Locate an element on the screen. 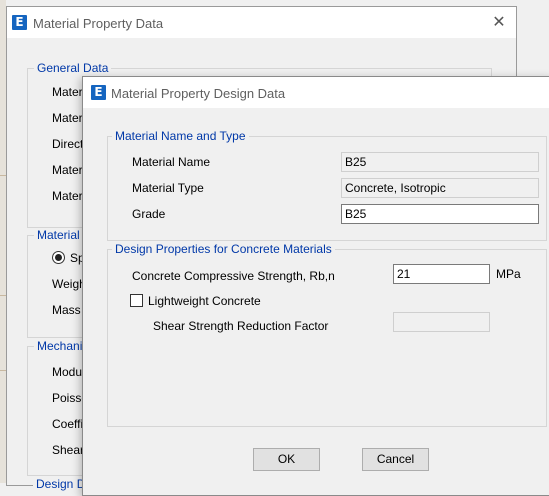 Image resolution: width=549 pixels, height=496 pixels. group-legend: Material Name and Type is located at coordinates (180, 136).